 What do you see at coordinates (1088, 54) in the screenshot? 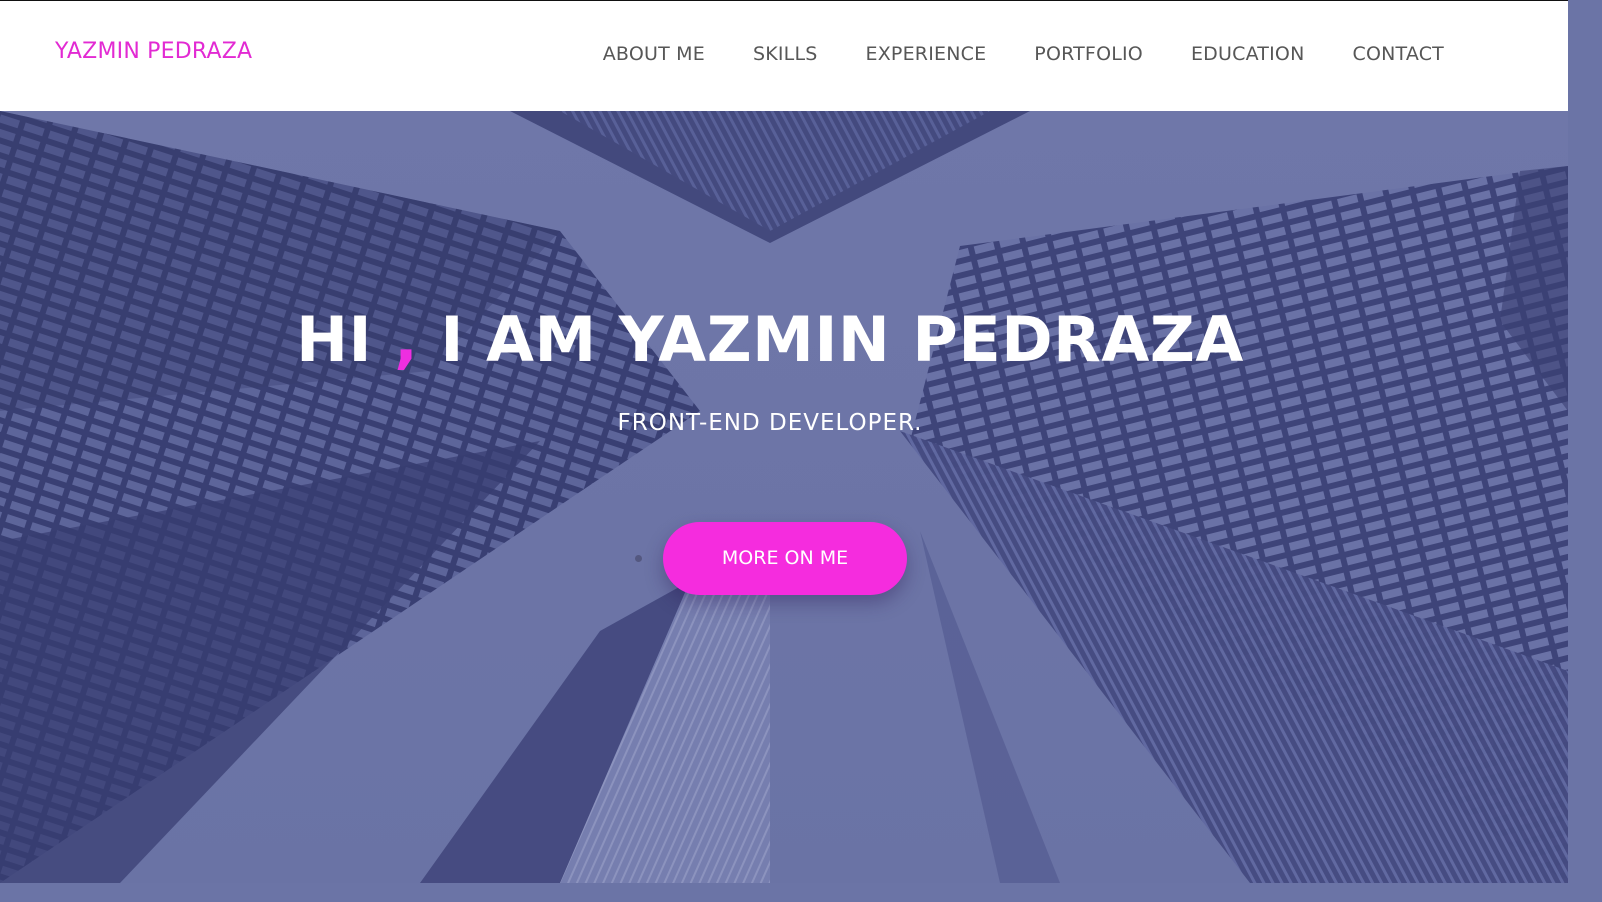
I see `nav-item-portfolio: PORTFOLIO` at bounding box center [1088, 54].